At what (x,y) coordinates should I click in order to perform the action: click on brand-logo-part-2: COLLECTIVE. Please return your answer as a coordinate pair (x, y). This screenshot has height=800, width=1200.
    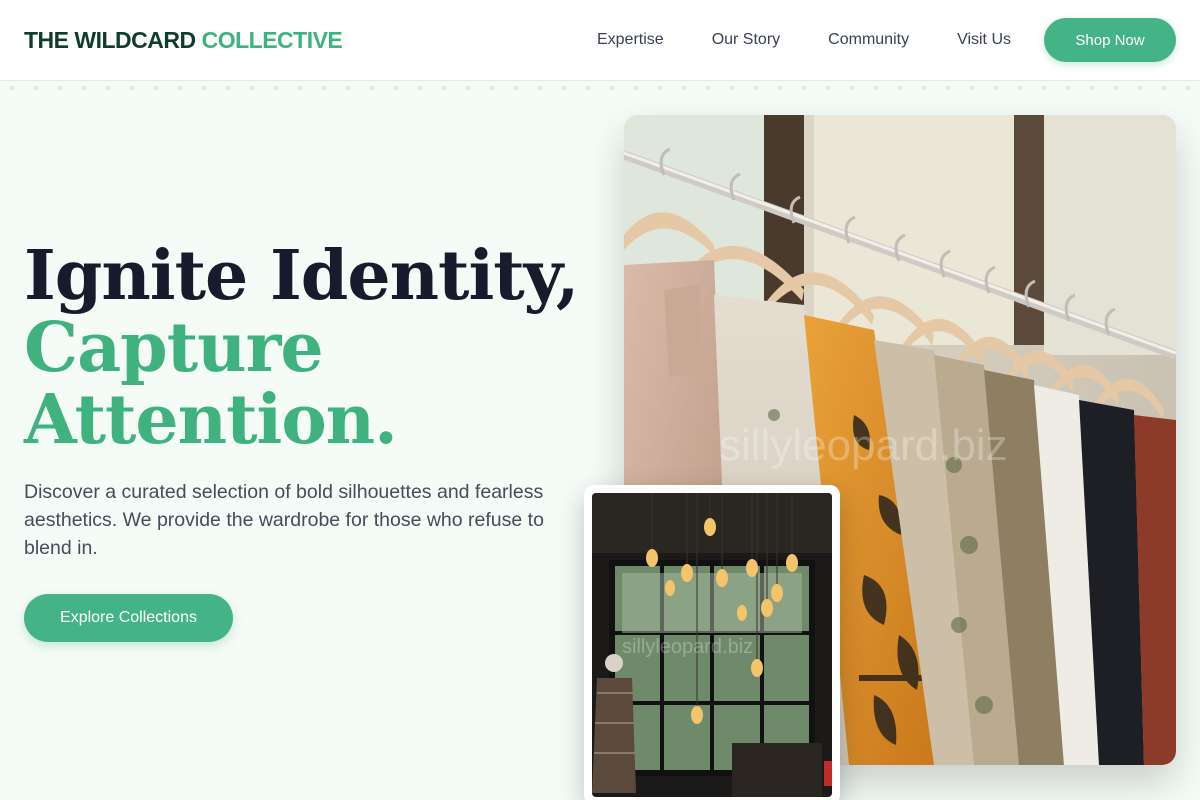
    Looking at the image, I should click on (272, 39).